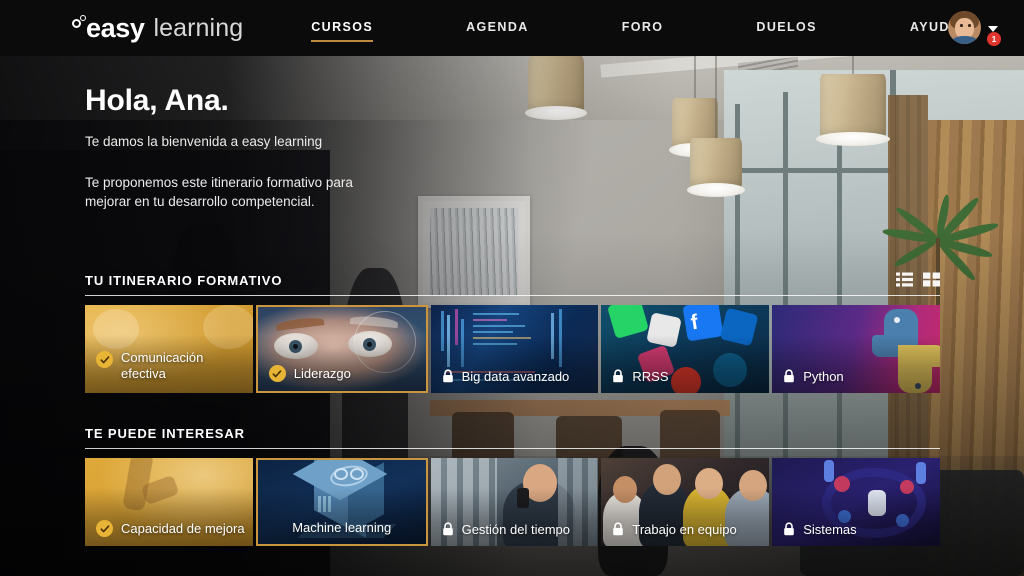 The height and width of the screenshot is (576, 1024). What do you see at coordinates (685, 349) in the screenshot?
I see `course-card-rrss: f RRSS` at bounding box center [685, 349].